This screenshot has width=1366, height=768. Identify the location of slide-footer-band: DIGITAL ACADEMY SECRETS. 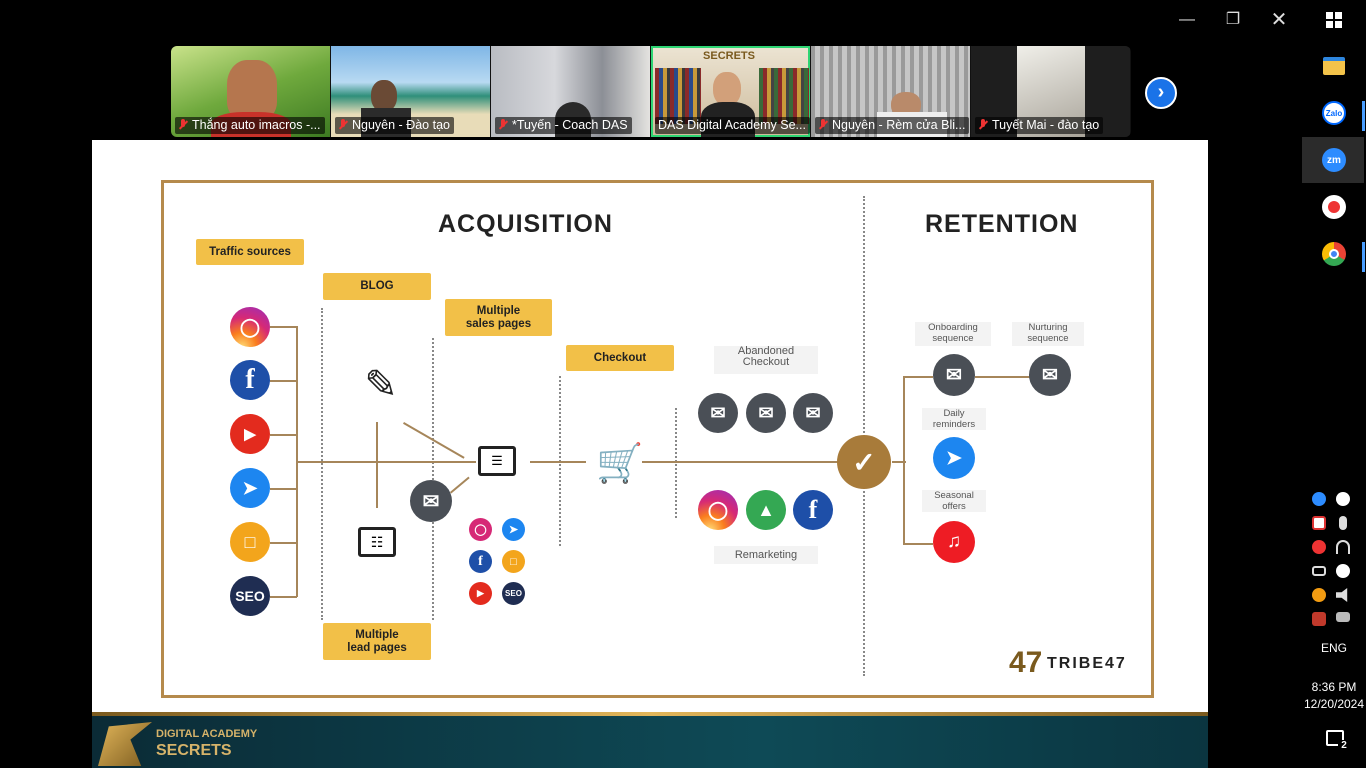
(650, 740).